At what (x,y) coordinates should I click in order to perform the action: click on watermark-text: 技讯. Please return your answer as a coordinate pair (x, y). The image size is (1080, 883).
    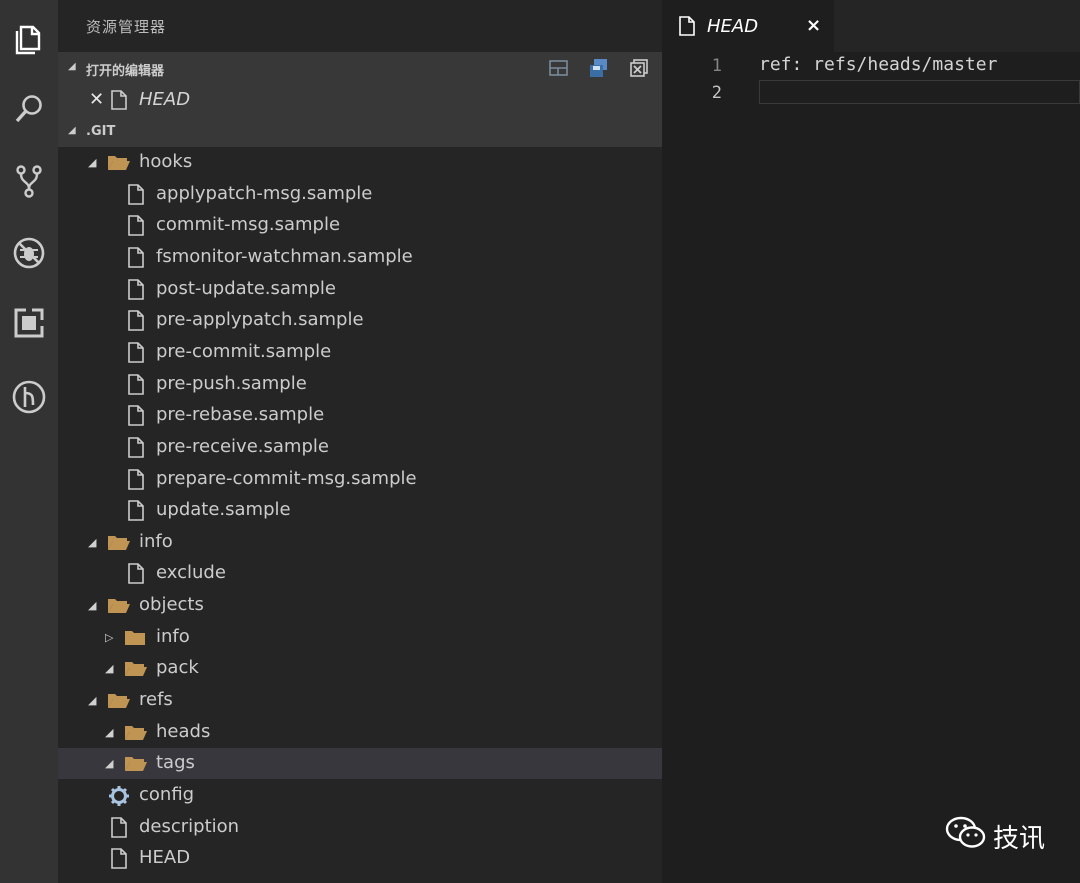
    Looking at the image, I should click on (1019, 839).